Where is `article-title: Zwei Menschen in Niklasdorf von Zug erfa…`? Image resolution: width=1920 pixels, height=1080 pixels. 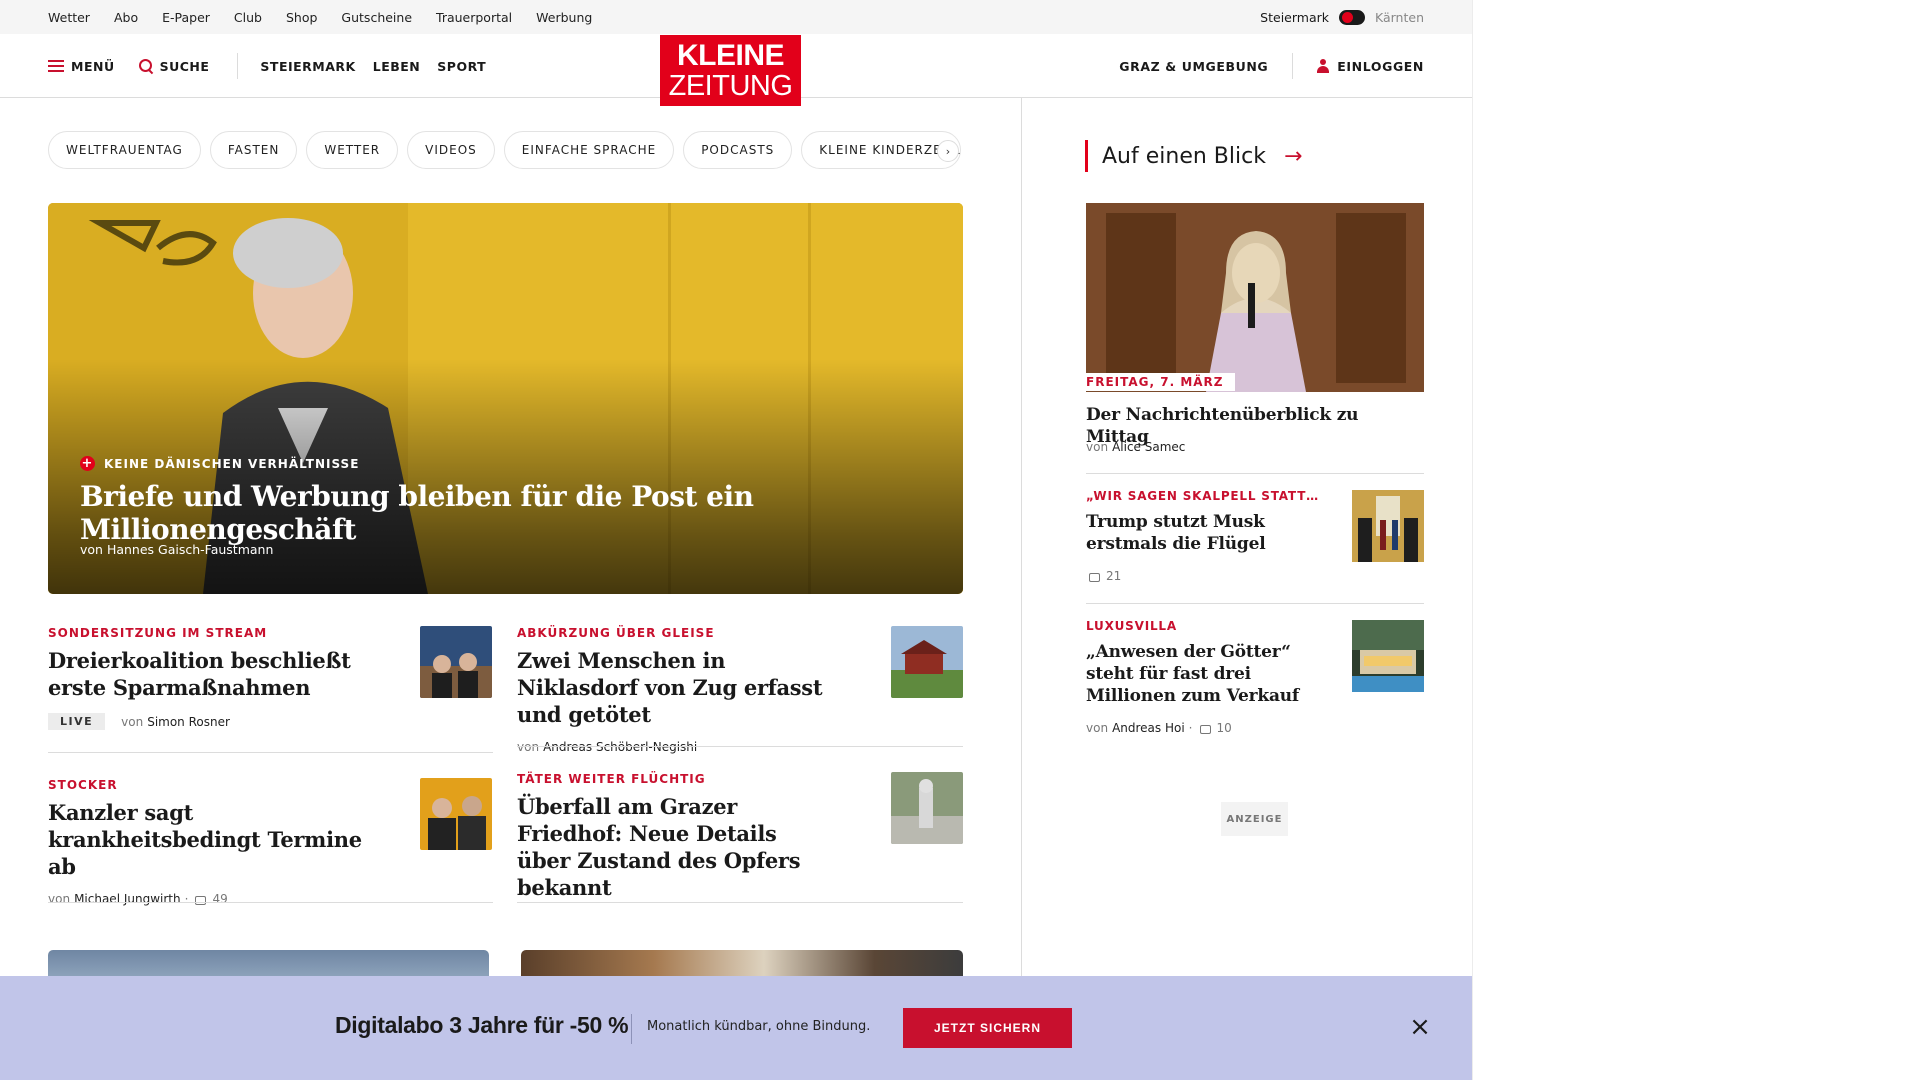
article-title: Zwei Menschen in Niklasdorf von Zug erfa… is located at coordinates (672, 687).